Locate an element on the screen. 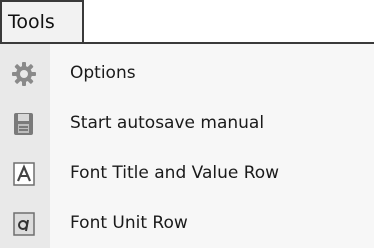  menu-tools: Tools is located at coordinates (42, 21).